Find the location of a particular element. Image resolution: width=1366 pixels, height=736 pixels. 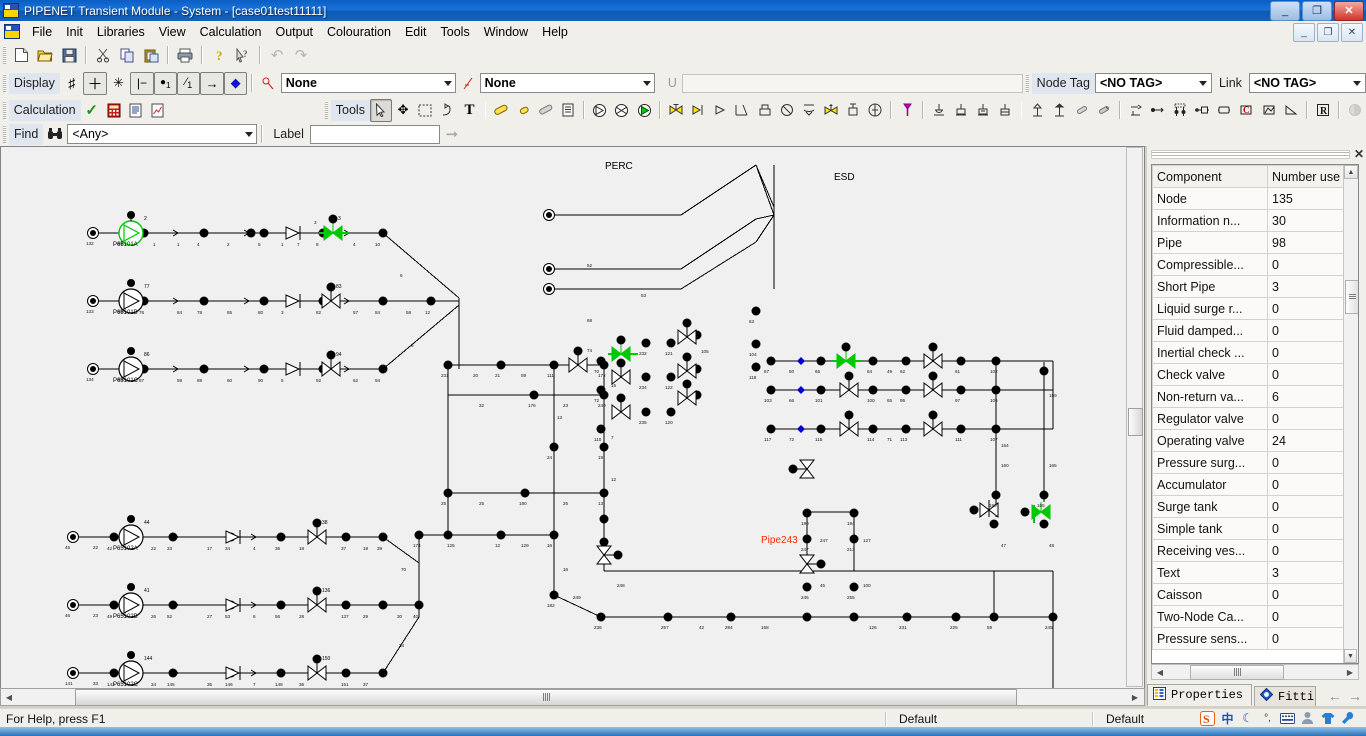

pump-icon is located at coordinates (600, 110).